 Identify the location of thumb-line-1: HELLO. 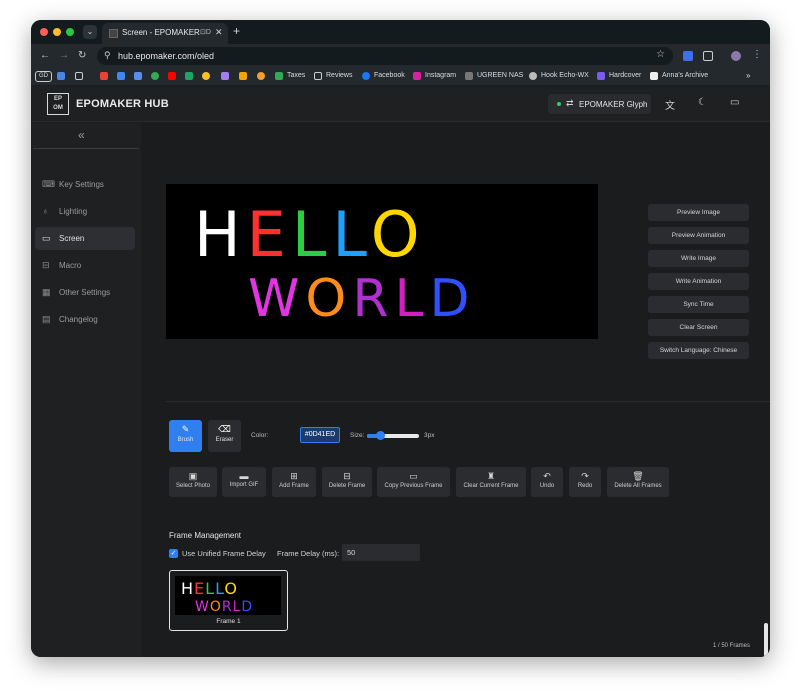
(209, 588).